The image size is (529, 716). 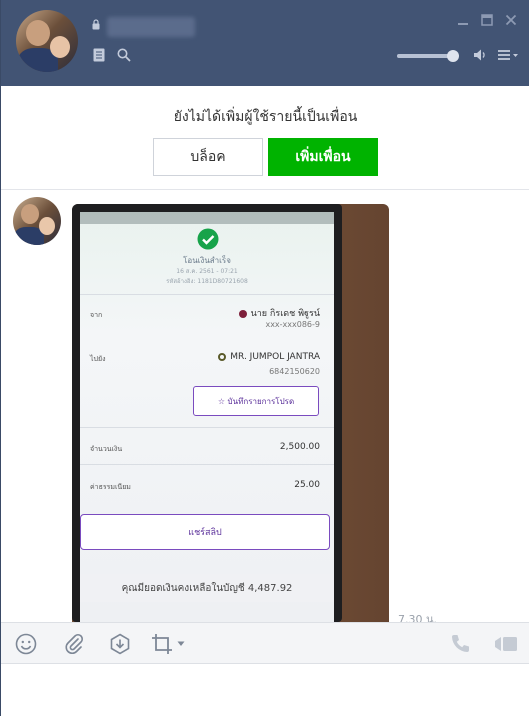 What do you see at coordinates (418, 617) in the screenshot?
I see `message-time: 7.30 น.` at bounding box center [418, 617].